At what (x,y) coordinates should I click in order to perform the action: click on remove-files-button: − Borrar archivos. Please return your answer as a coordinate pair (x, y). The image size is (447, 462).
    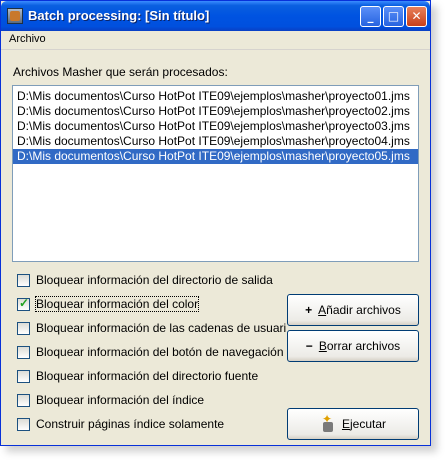
    Looking at the image, I should click on (353, 346).